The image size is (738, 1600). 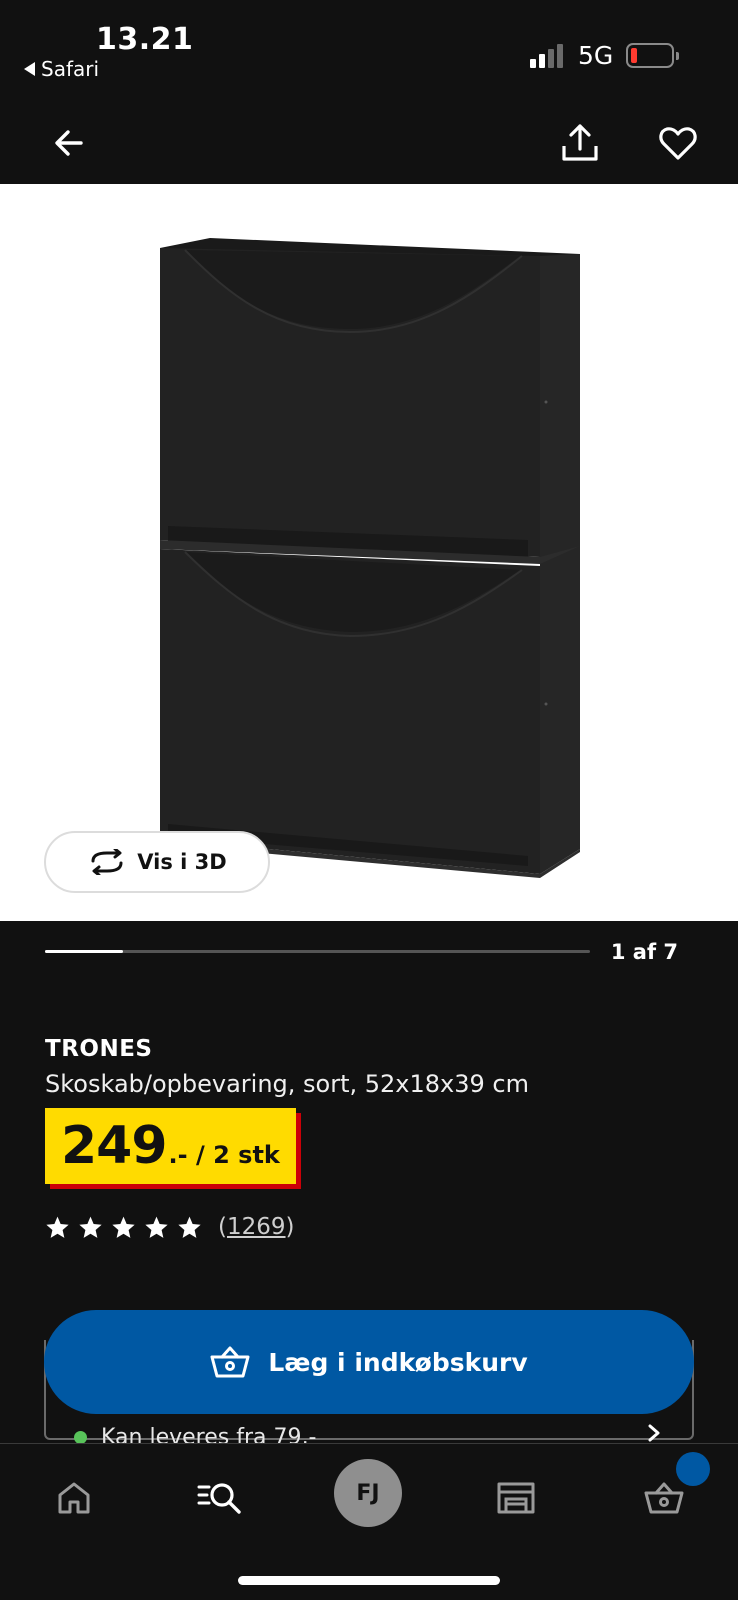 I want to click on add-to-cart-button: Læg i indkøbskurv, so click(x=369, y=1362).